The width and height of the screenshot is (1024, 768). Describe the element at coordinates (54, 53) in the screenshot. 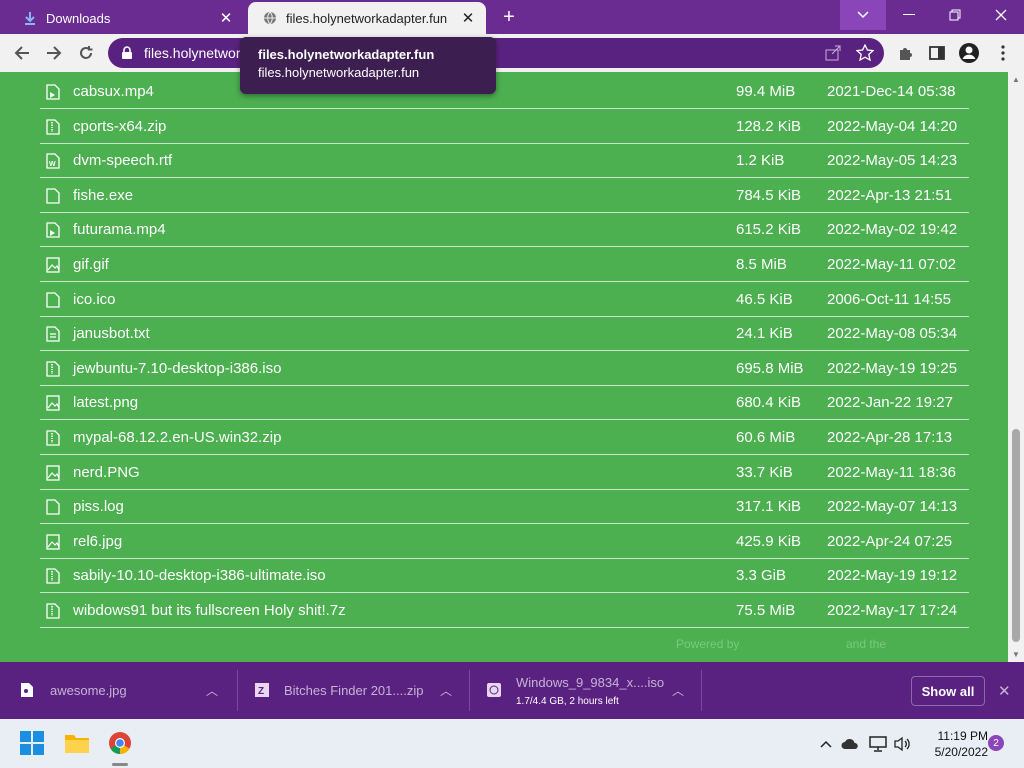

I see `forward-button` at that location.